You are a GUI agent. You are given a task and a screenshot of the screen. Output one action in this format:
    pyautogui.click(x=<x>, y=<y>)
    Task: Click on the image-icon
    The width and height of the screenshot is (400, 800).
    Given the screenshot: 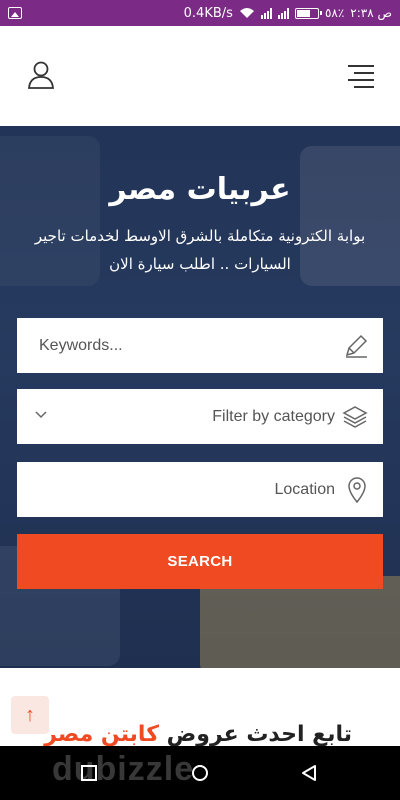 What is the action you would take?
    pyautogui.click(x=15, y=13)
    